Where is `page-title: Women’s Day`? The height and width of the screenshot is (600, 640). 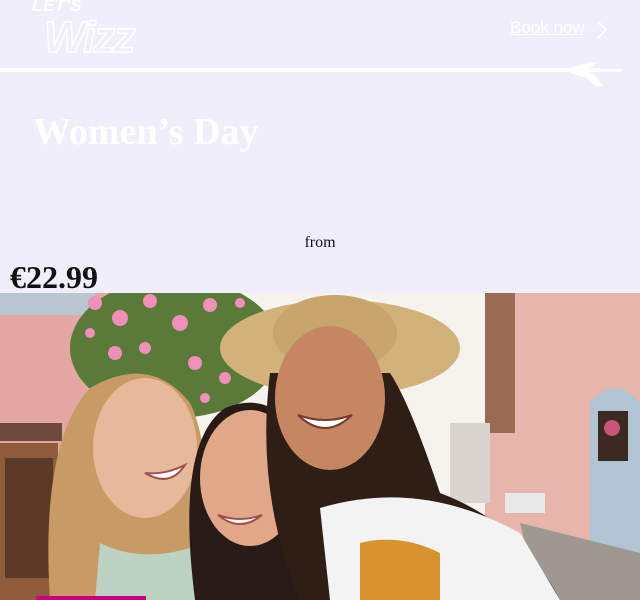 page-title: Women’s Day is located at coordinates (146, 132).